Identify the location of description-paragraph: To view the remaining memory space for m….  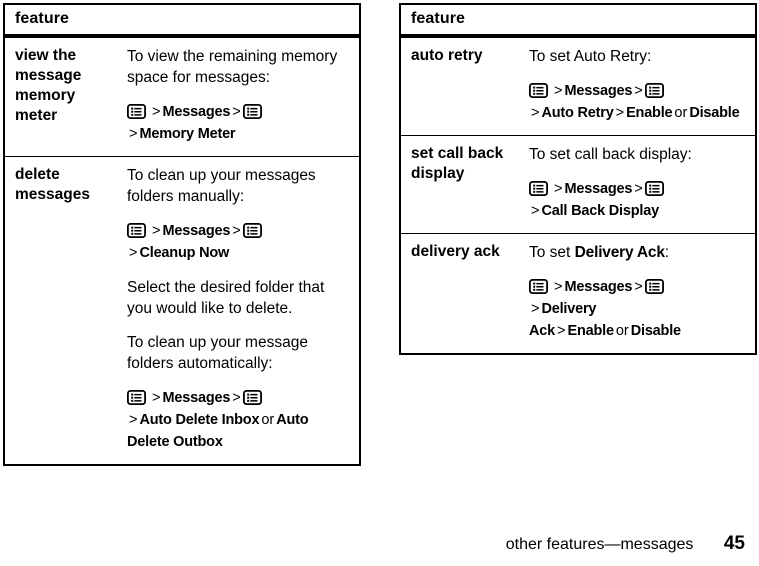
(232, 67).